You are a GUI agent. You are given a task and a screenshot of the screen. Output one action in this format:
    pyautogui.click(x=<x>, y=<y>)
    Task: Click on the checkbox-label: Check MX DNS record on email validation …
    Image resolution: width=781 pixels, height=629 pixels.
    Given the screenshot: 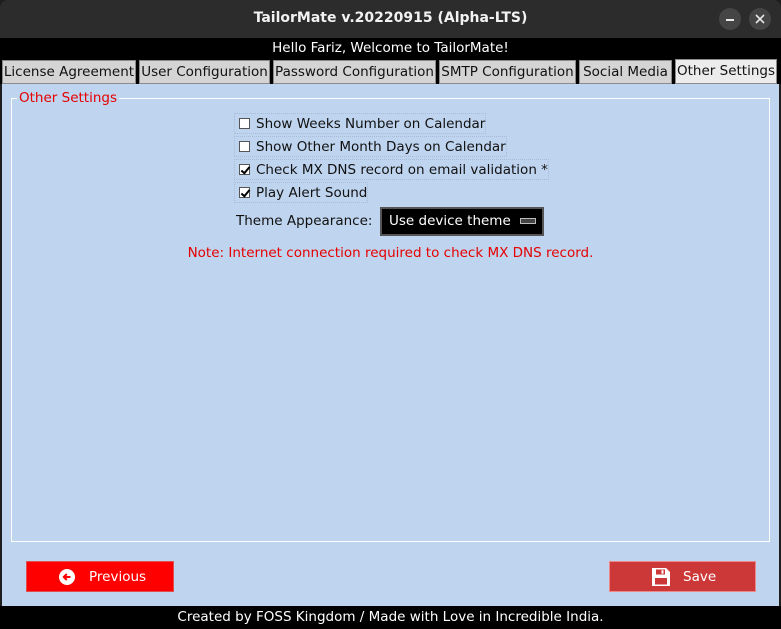 What is the action you would take?
    pyautogui.click(x=402, y=169)
    